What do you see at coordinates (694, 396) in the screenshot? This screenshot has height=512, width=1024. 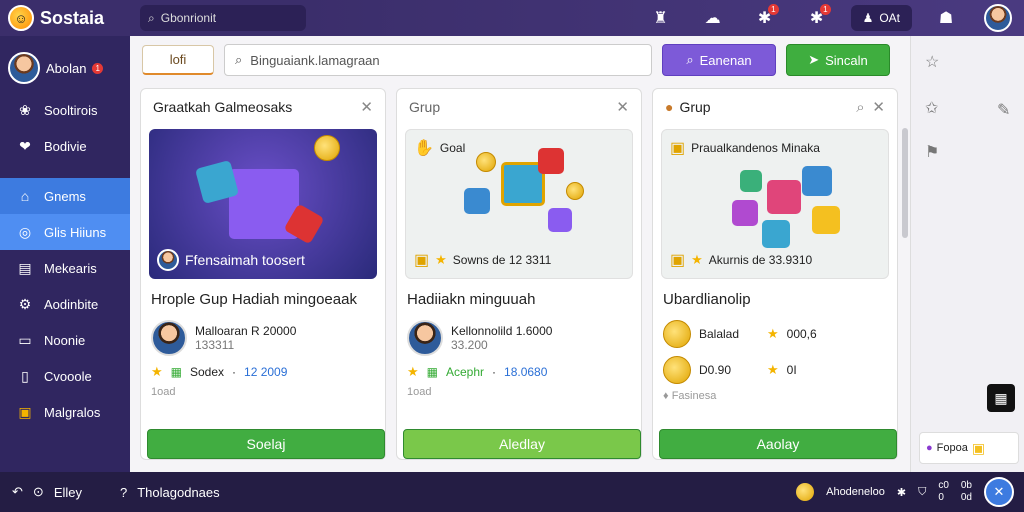 I see `card-muted-text: Fasinesa` at bounding box center [694, 396].